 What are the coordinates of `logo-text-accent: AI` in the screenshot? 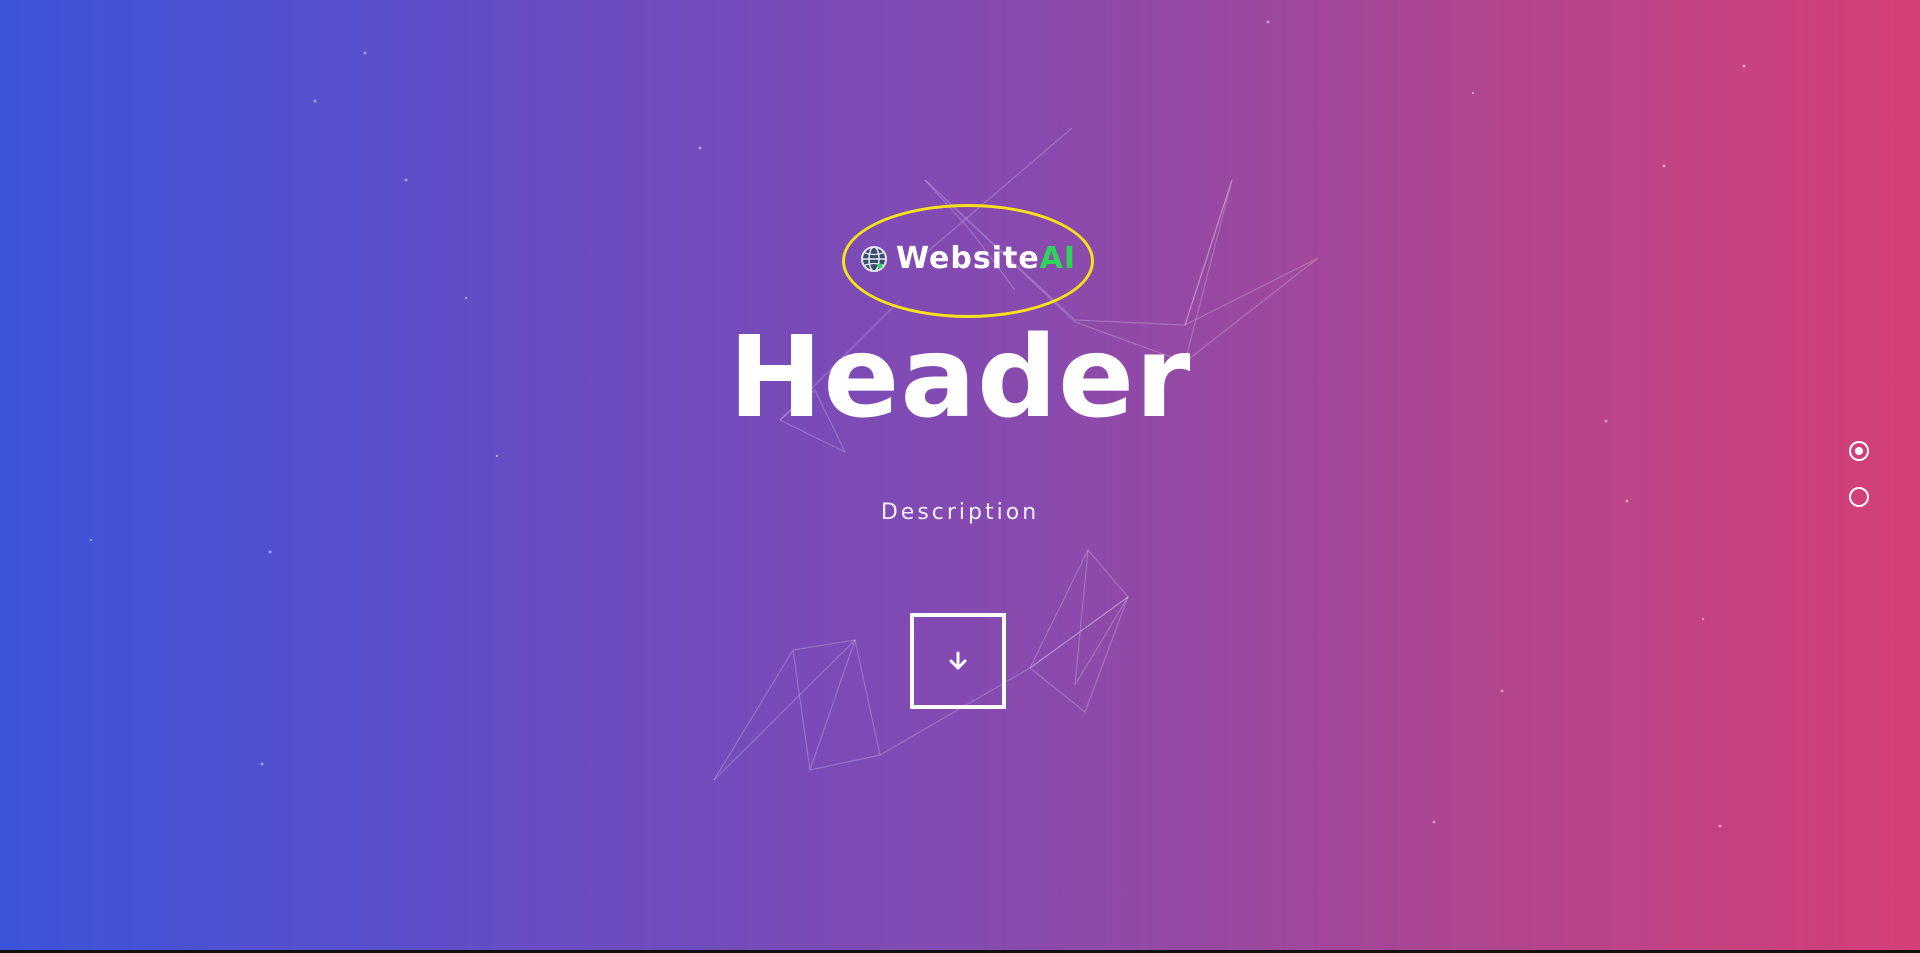 It's located at (1058, 258).